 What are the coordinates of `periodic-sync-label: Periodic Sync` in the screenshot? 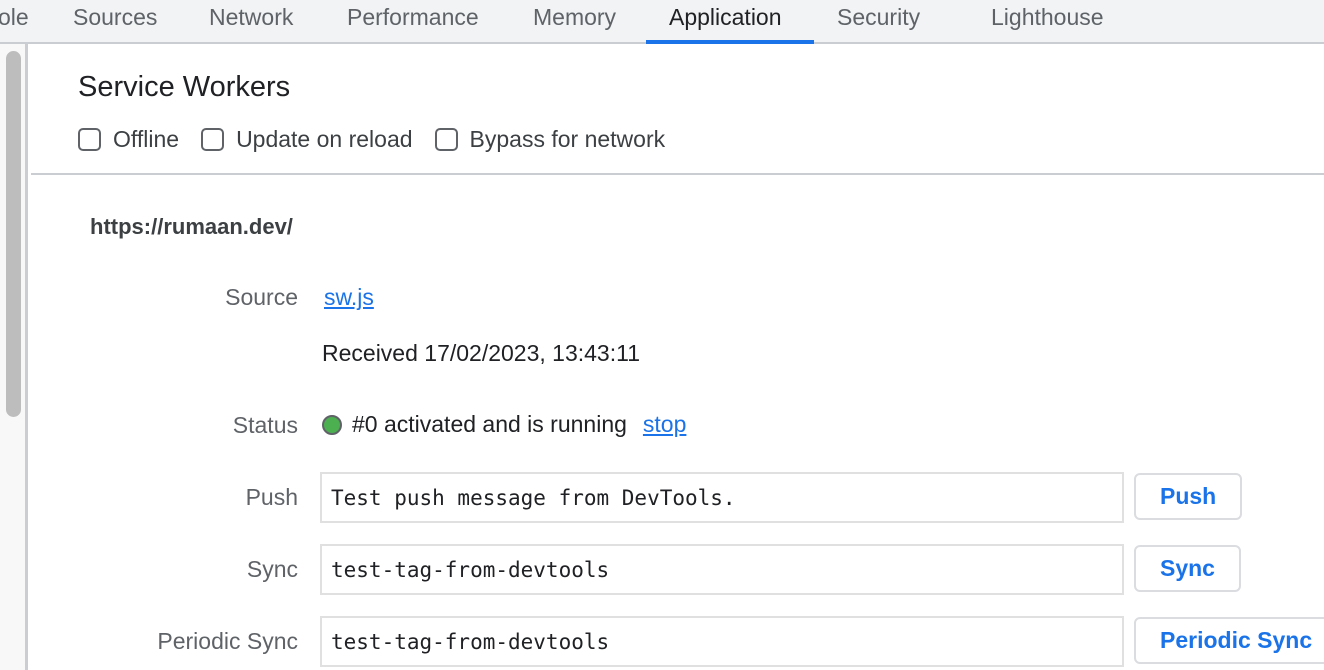 It's located at (227, 641).